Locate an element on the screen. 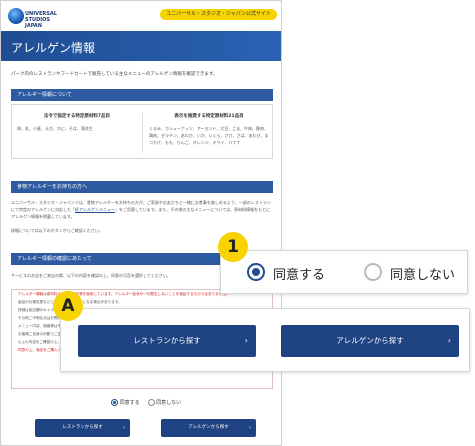  agree-label: 同意する is located at coordinates (299, 275).